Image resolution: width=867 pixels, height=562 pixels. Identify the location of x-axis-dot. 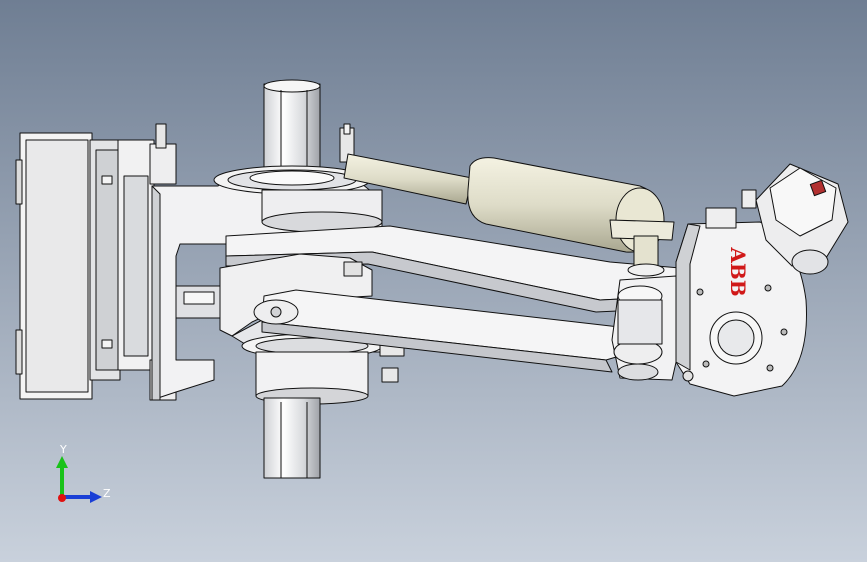
(62, 498).